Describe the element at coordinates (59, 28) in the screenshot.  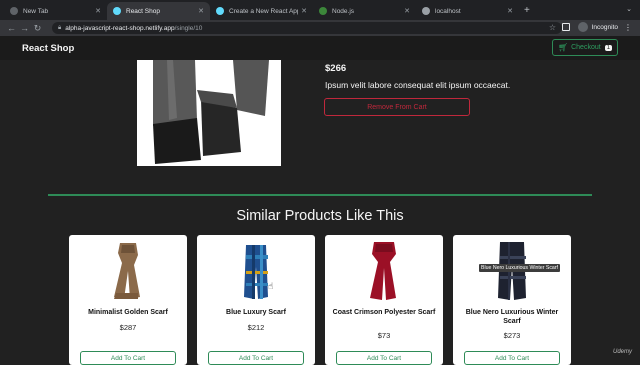
I see `lock-icon: 🔒︎` at that location.